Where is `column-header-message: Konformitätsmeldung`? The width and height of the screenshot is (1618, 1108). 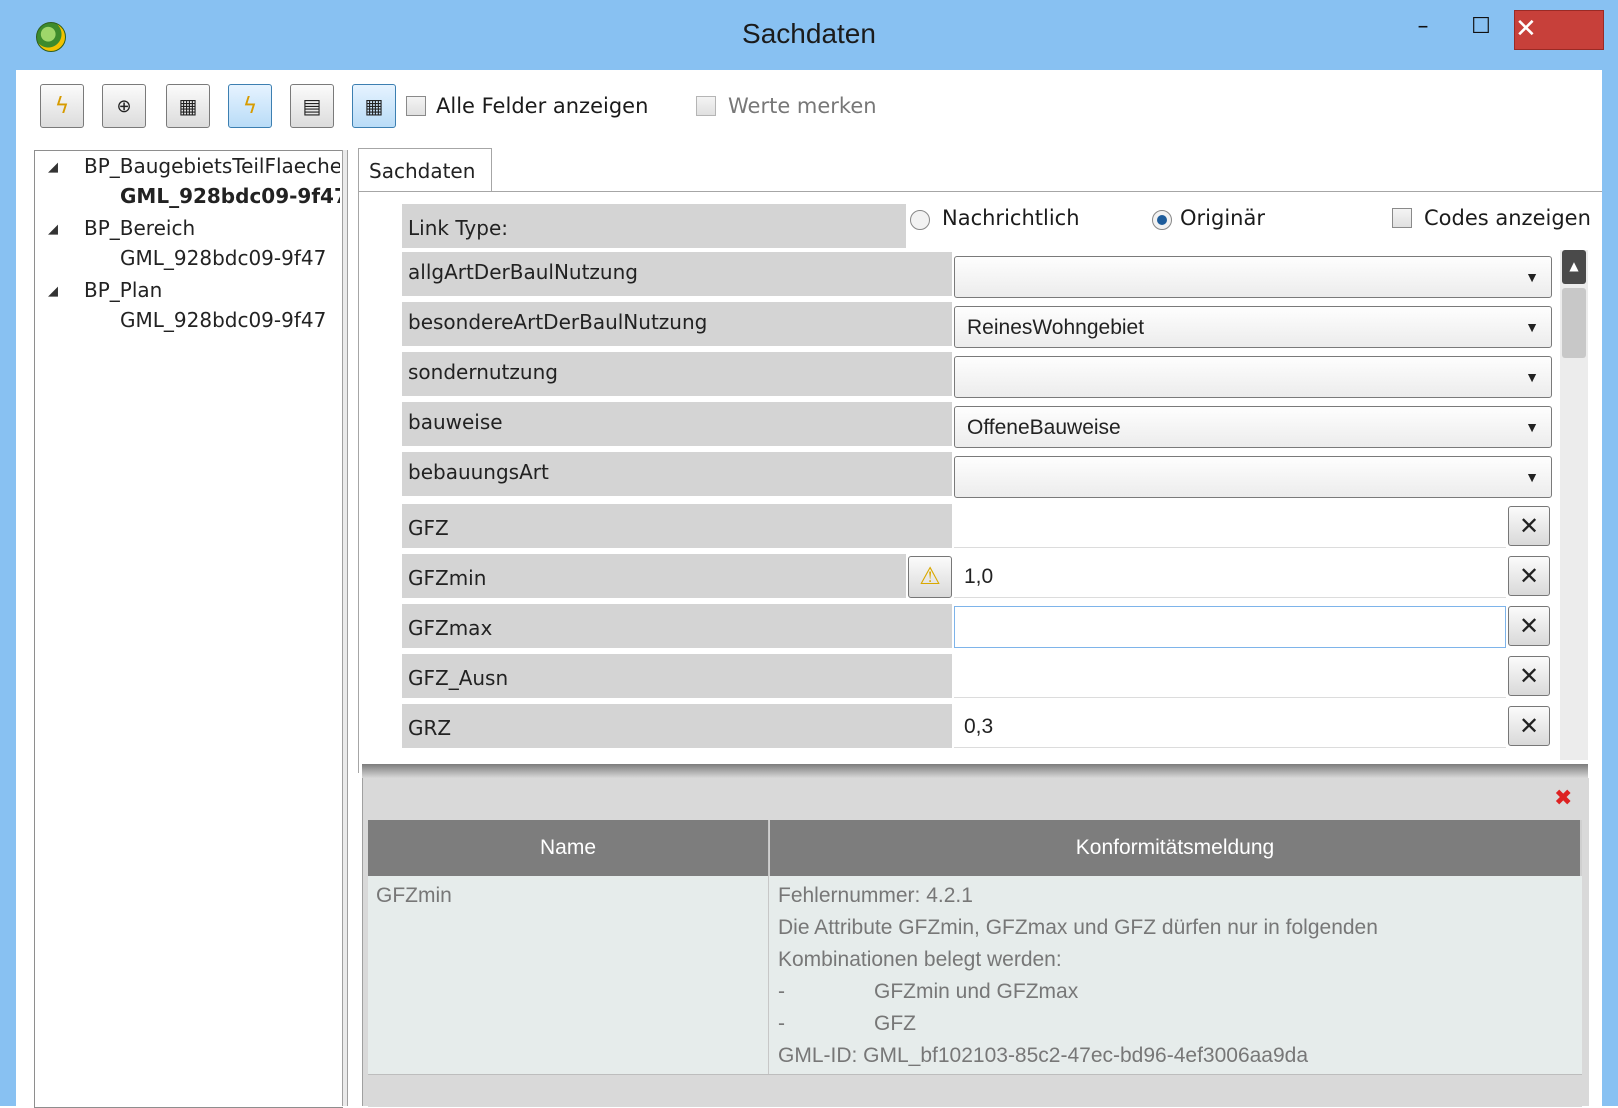 column-header-message: Konformitätsmeldung is located at coordinates (1176, 848).